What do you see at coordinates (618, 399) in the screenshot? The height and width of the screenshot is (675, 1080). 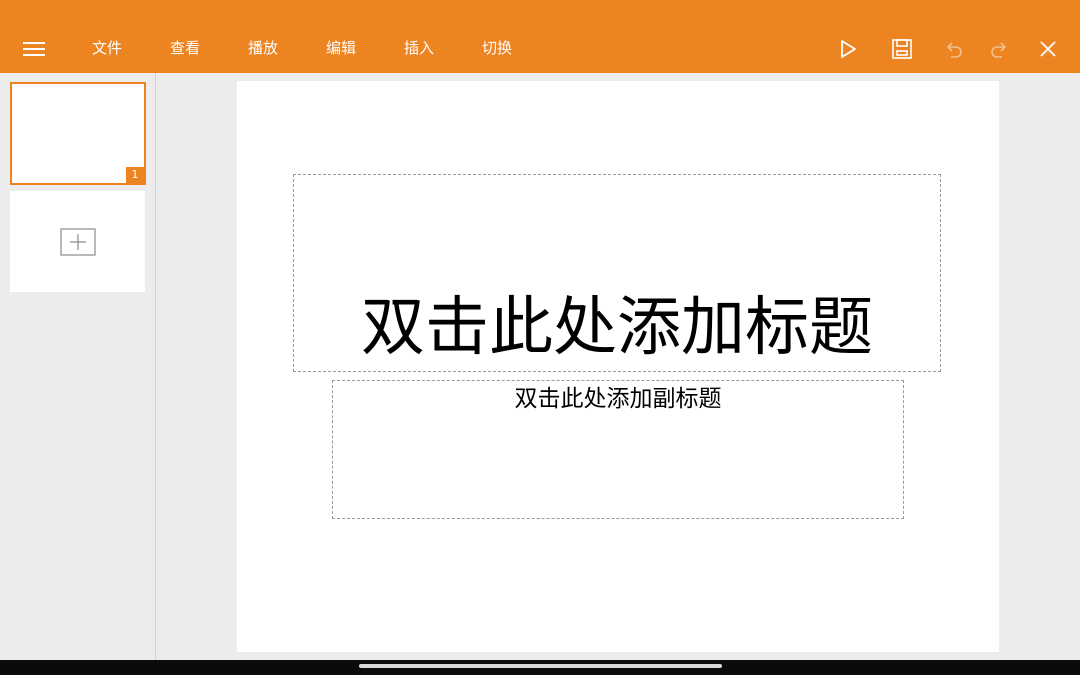 I see `subtitle-placeholder-text: 双击此处添加副标题` at bounding box center [618, 399].